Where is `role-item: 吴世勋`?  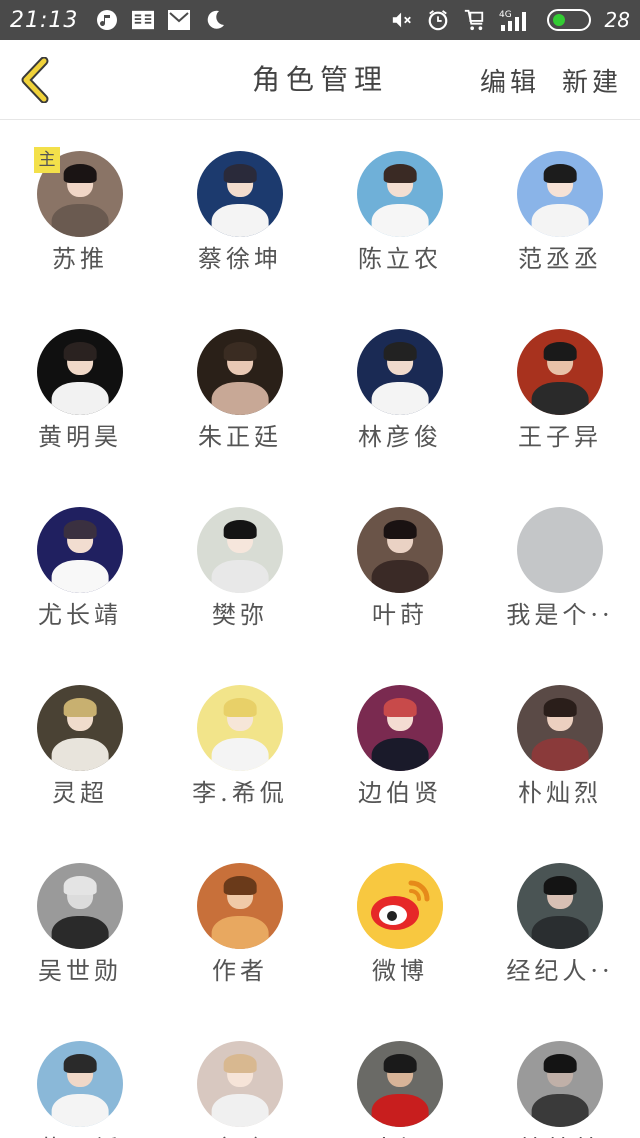 role-item: 吴世勋 is located at coordinates (80, 922).